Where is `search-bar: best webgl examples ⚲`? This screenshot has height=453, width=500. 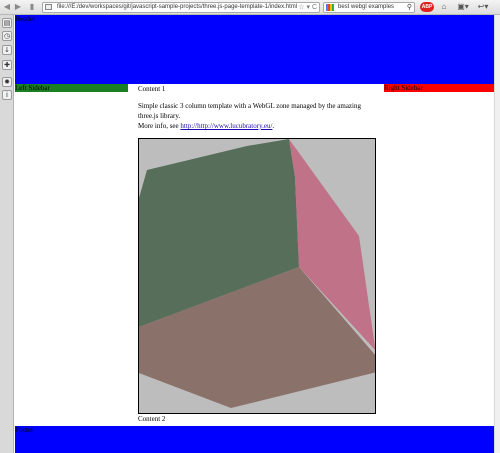 search-bar: best webgl examples ⚲ is located at coordinates (369, 7).